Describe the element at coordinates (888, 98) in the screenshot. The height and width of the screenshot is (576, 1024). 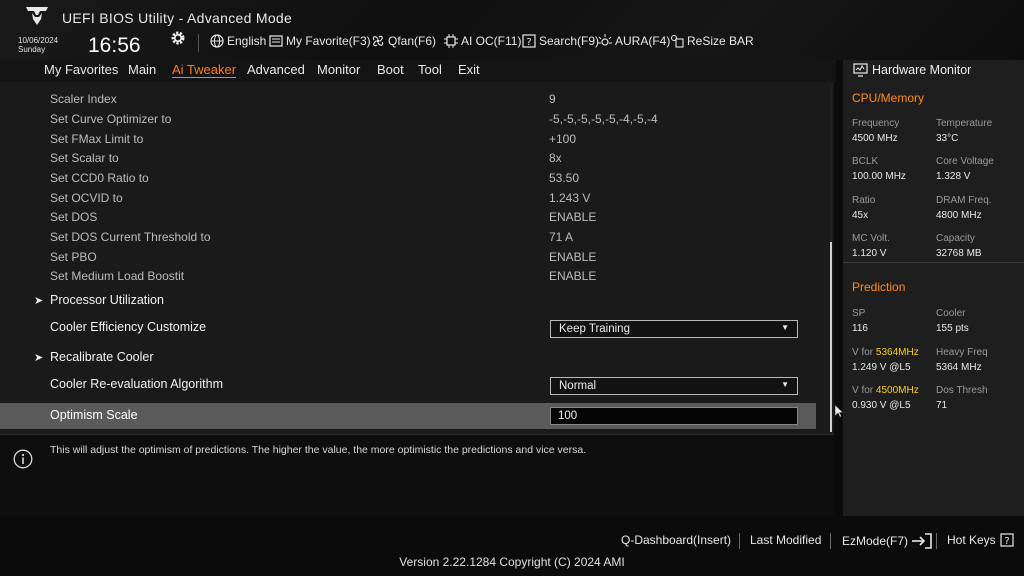
I see `cpu-memory-heading: CPU/Memory` at that location.